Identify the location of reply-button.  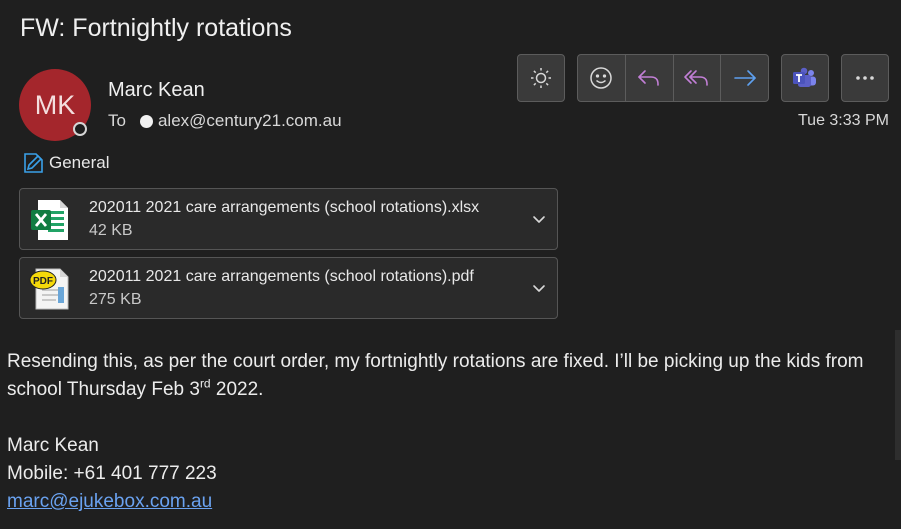
(650, 78).